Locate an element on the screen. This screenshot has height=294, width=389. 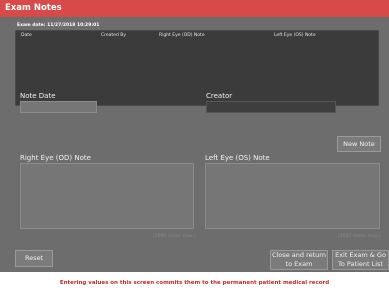
new-note-button: New Note is located at coordinates (359, 144).